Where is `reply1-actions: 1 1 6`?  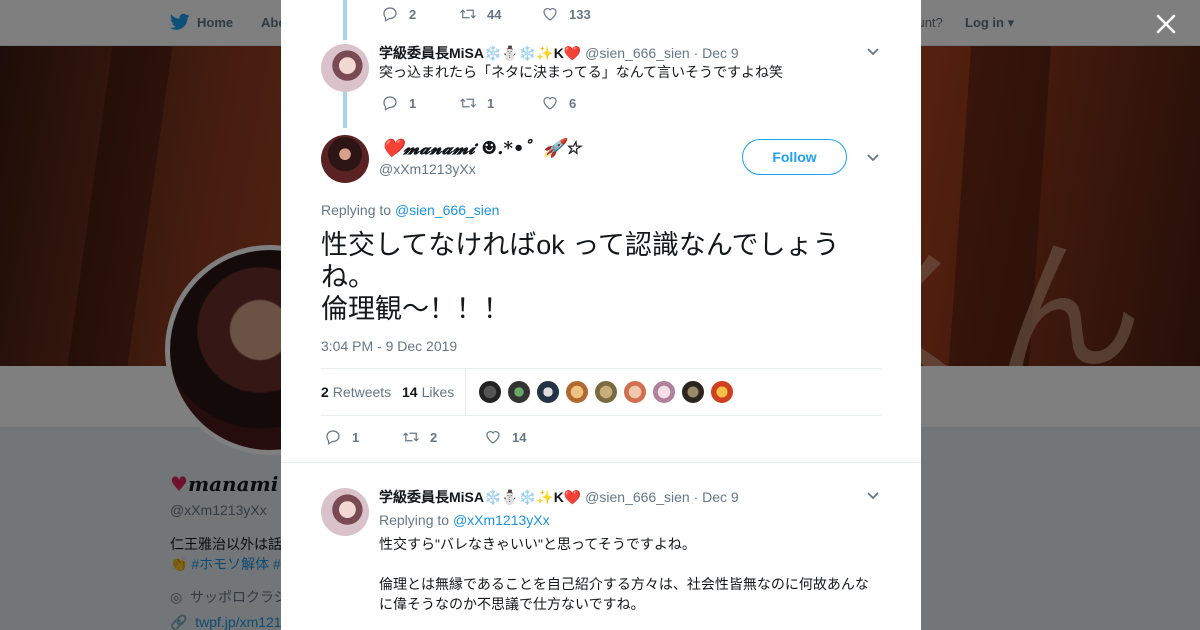
reply1-actions: 1 1 6 is located at coordinates (478, 103).